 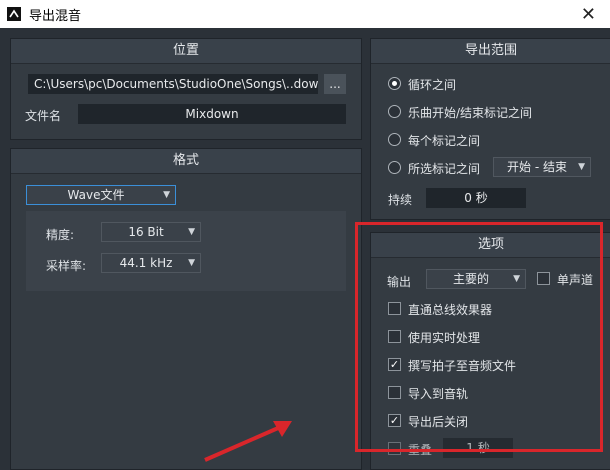 What do you see at coordinates (394, 167) in the screenshot?
I see `radio-selected-markers` at bounding box center [394, 167].